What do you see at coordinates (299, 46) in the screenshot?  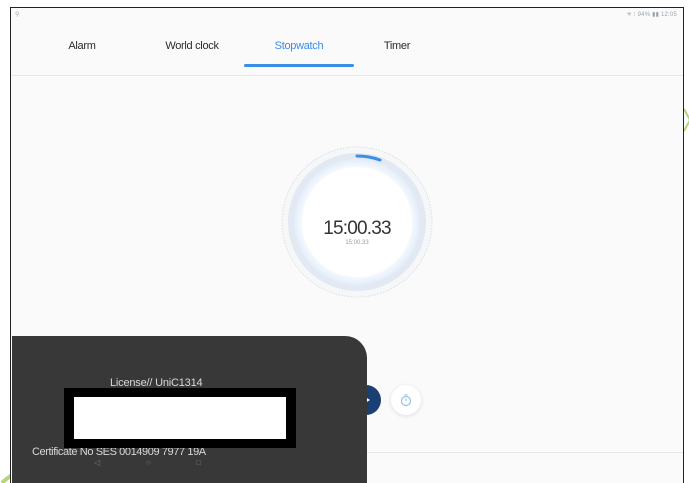 I see `tab-stopwatch: Stopwatch` at bounding box center [299, 46].